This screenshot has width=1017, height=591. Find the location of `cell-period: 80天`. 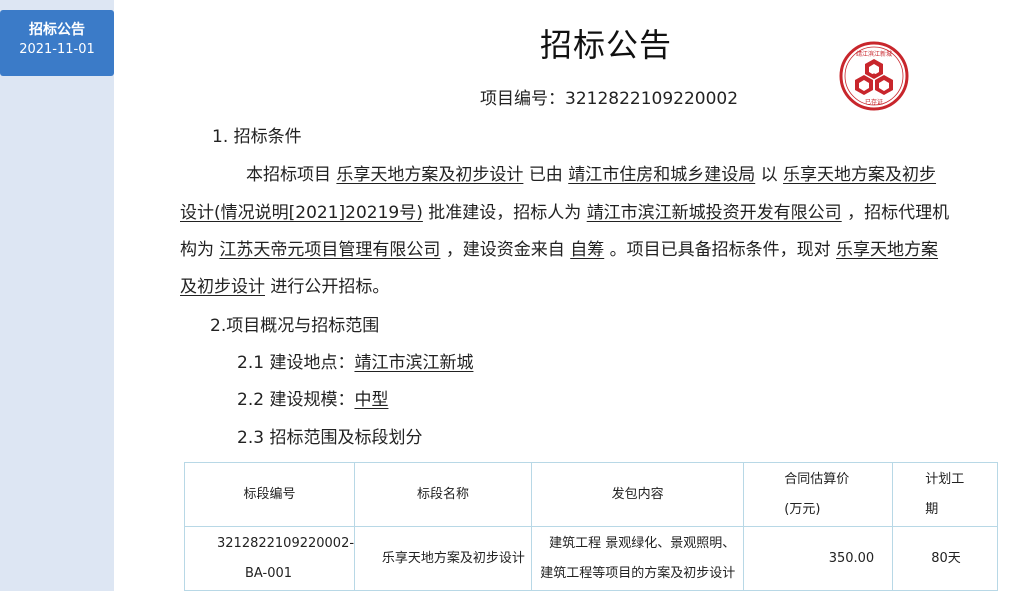

cell-period: 80天 is located at coordinates (945, 558).